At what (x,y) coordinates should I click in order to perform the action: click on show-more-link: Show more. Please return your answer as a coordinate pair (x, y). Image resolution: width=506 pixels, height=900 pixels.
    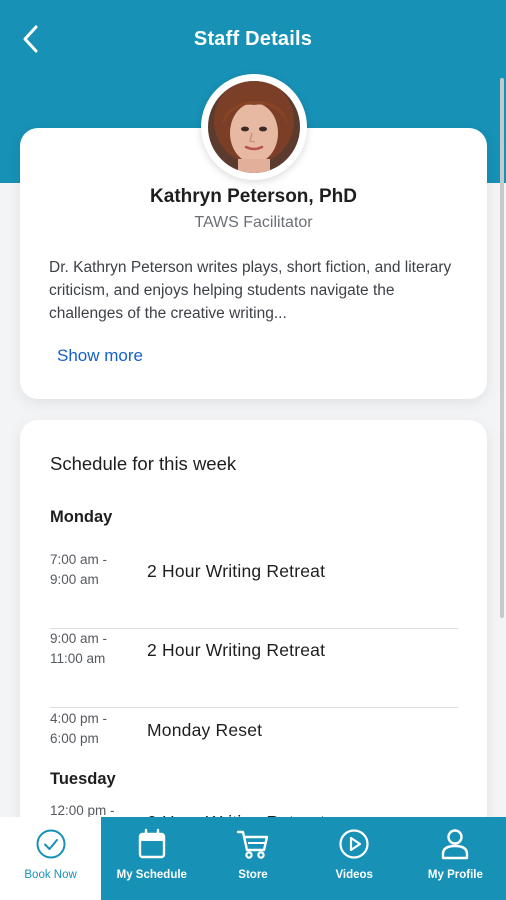
    Looking at the image, I should click on (100, 356).